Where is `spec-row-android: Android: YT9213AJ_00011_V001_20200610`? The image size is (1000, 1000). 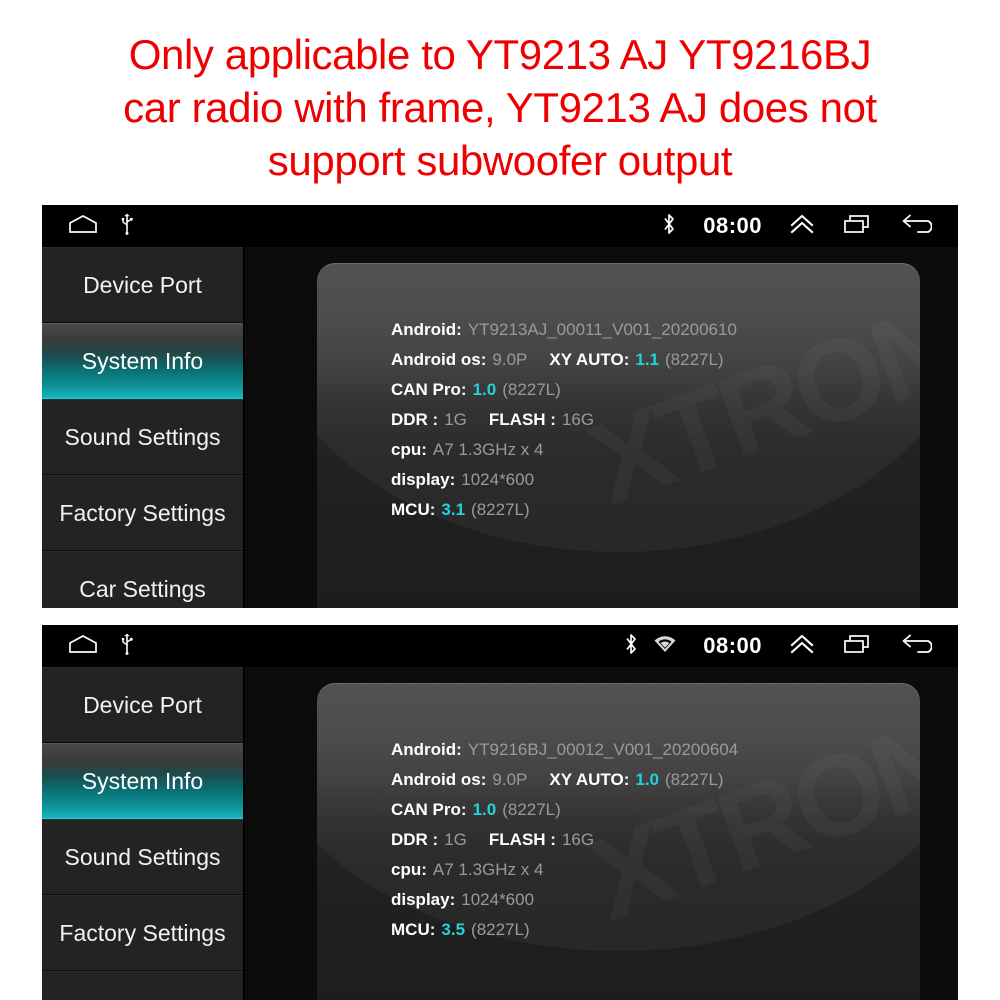 spec-row-android: Android: YT9213AJ_00011_V001_20200610 is located at coordinates (655, 330).